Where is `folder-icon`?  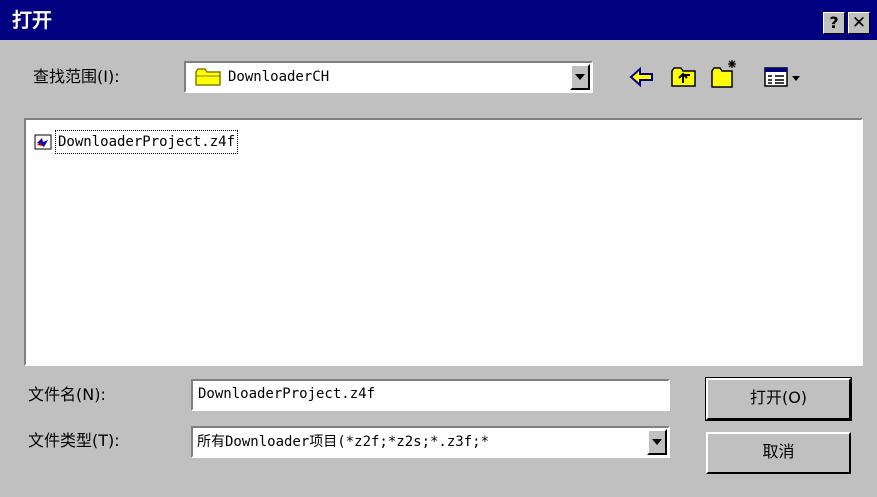 folder-icon is located at coordinates (208, 77).